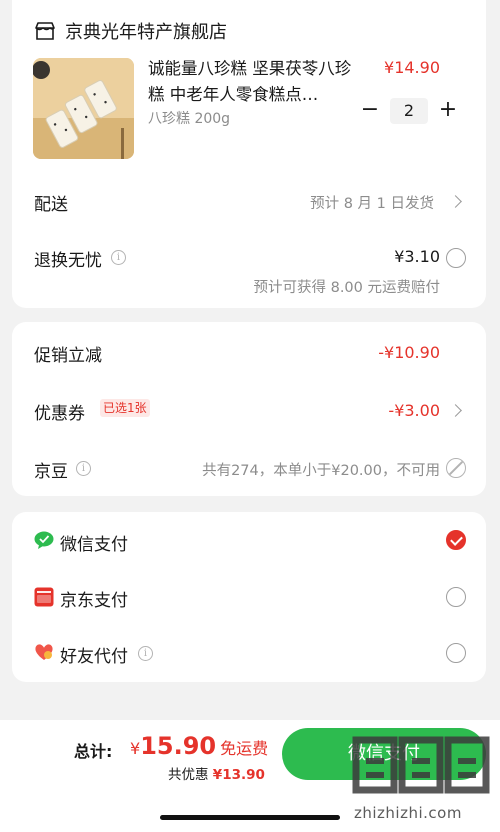 Image resolution: width=500 pixels, height=832 pixels. I want to click on return-insurance-price: ¥3.10, so click(417, 256).